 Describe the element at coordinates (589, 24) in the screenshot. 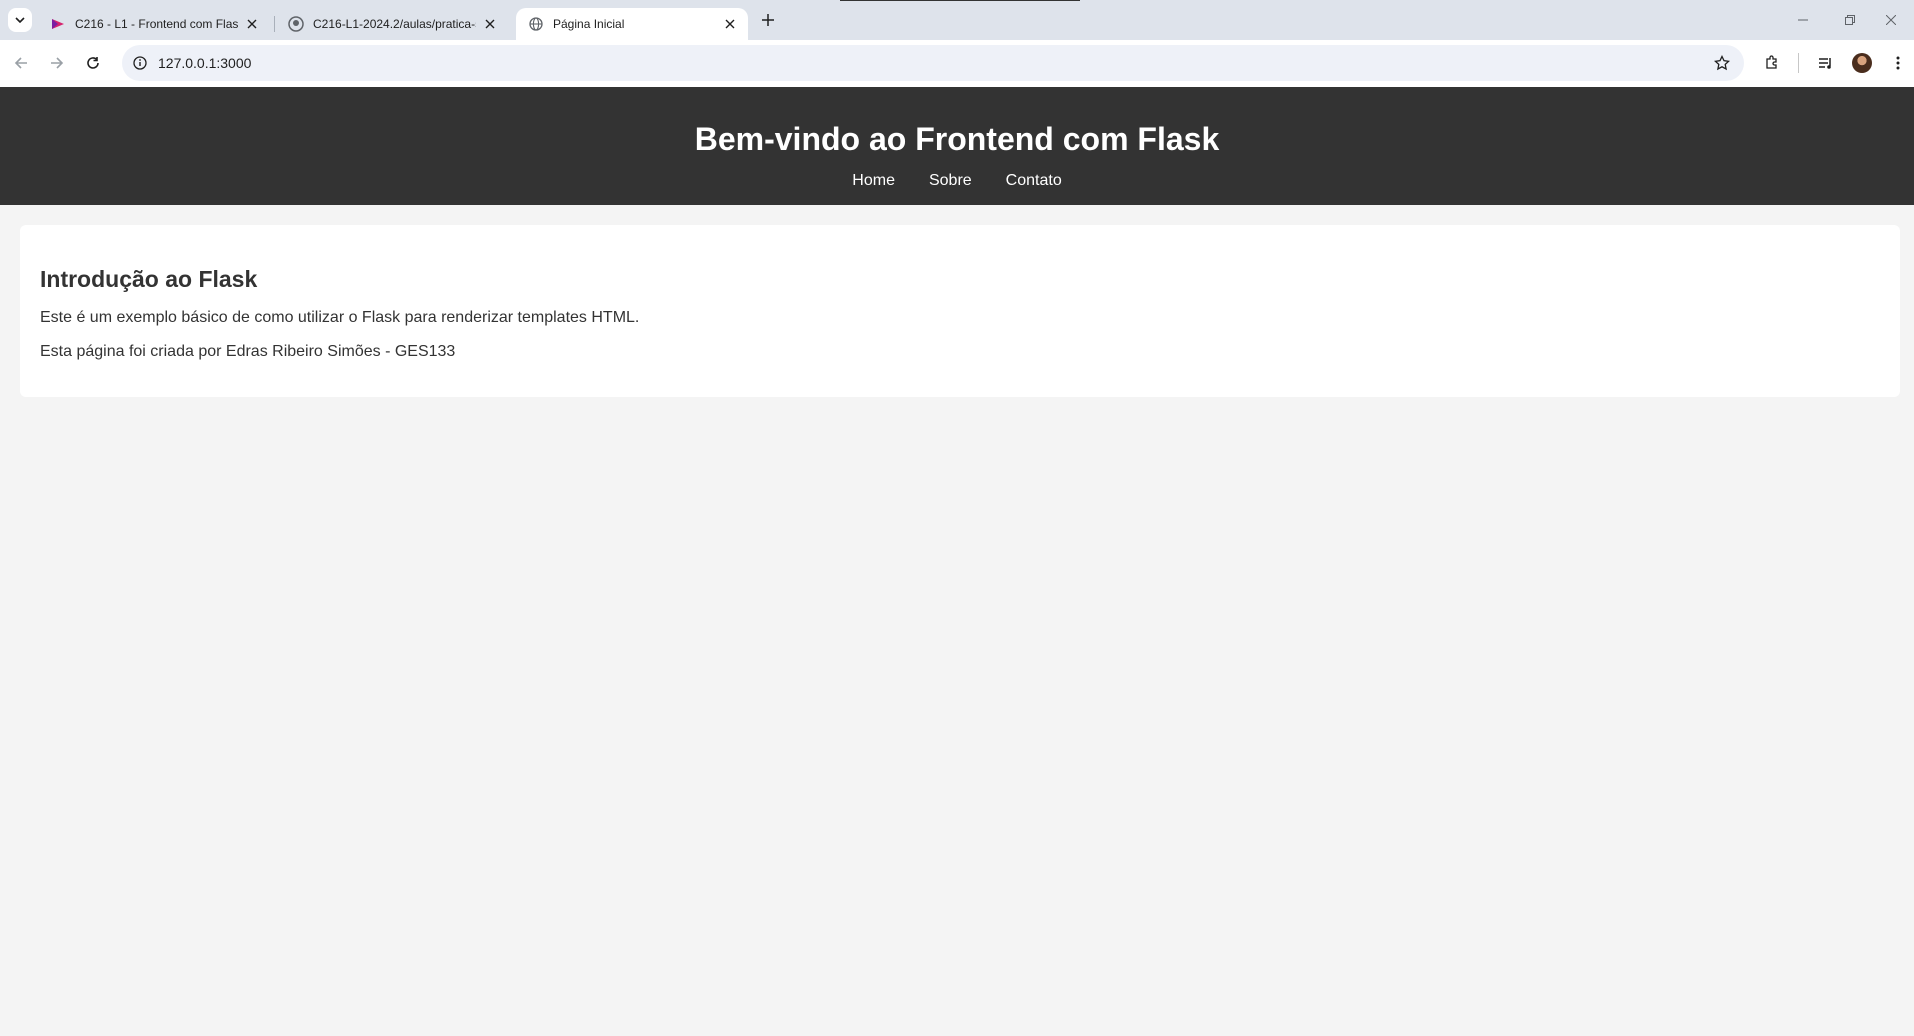

I see `tab-title: Página Inicial` at that location.